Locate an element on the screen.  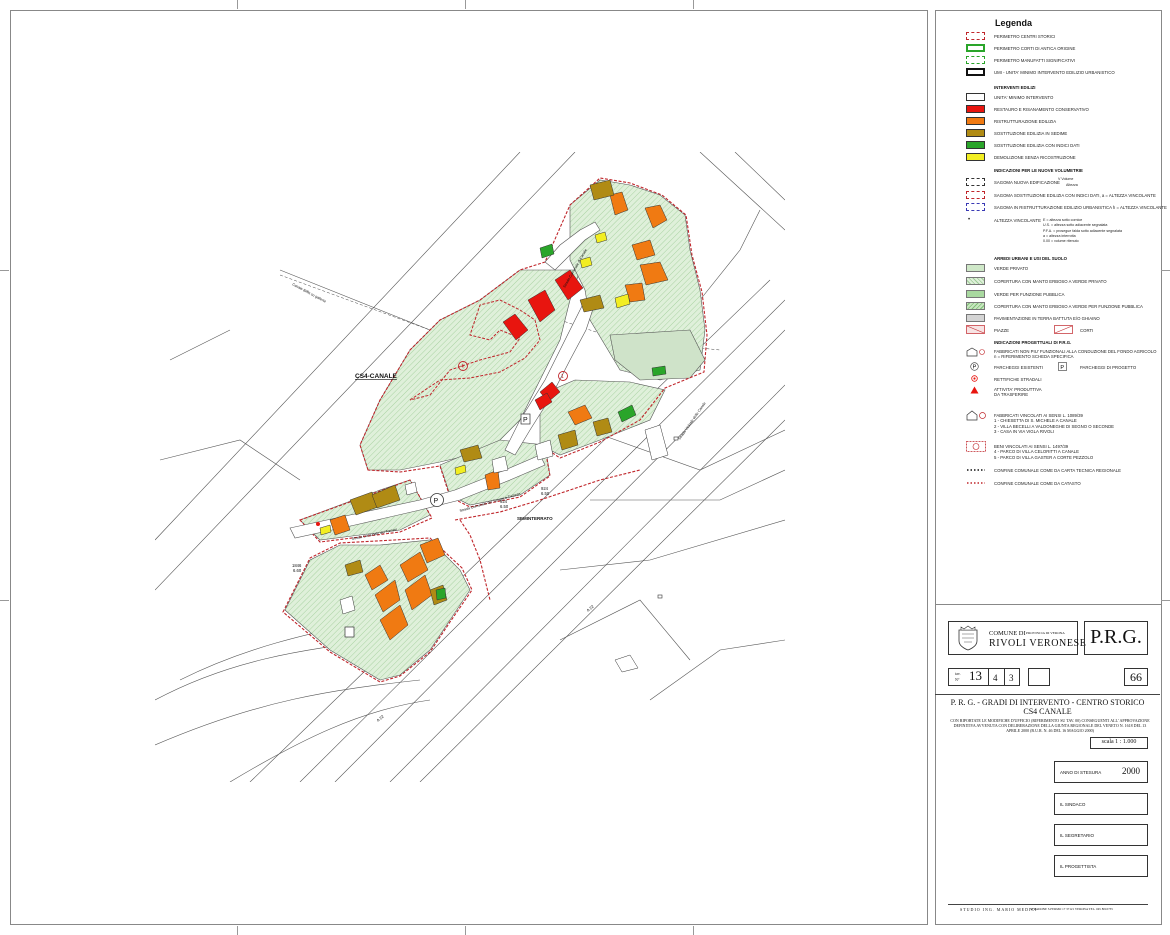
n-label: N° is located at coordinates (957, 679).